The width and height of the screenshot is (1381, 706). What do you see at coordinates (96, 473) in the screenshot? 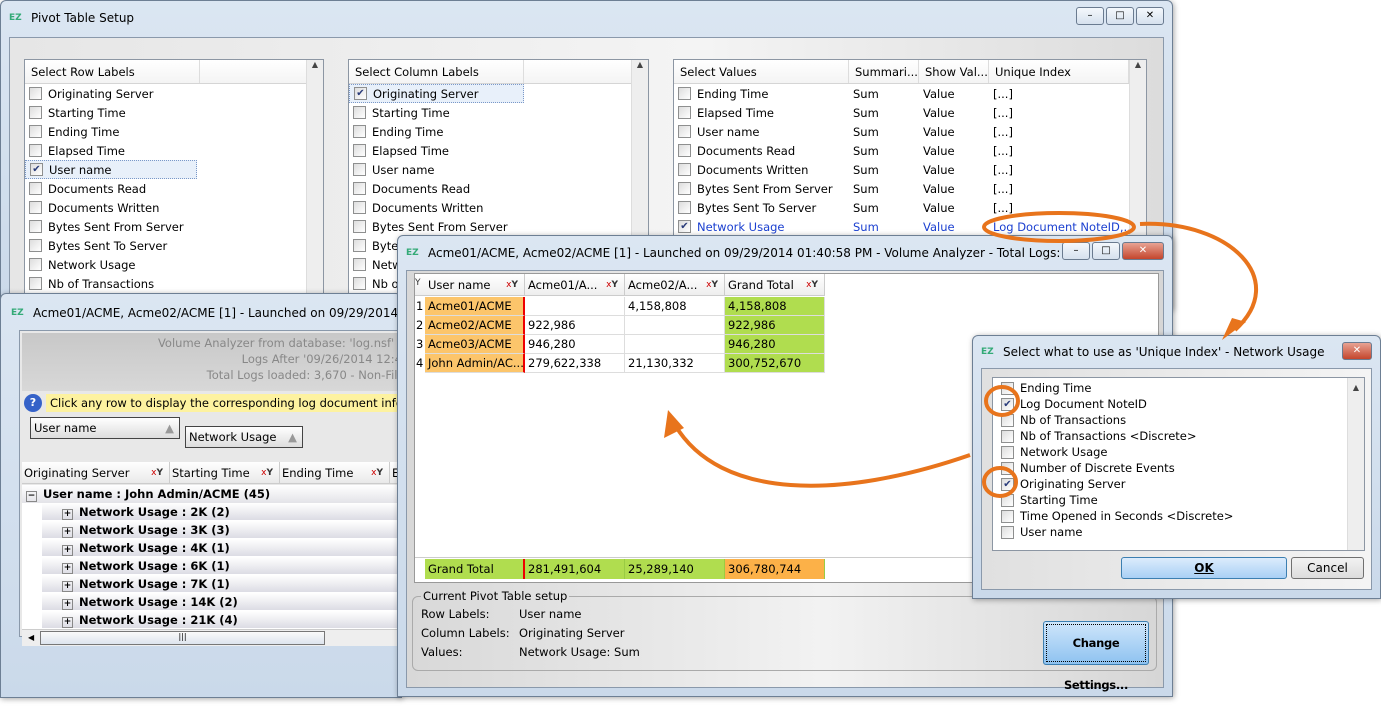
I see `column-header: Originating Server xY` at bounding box center [96, 473].